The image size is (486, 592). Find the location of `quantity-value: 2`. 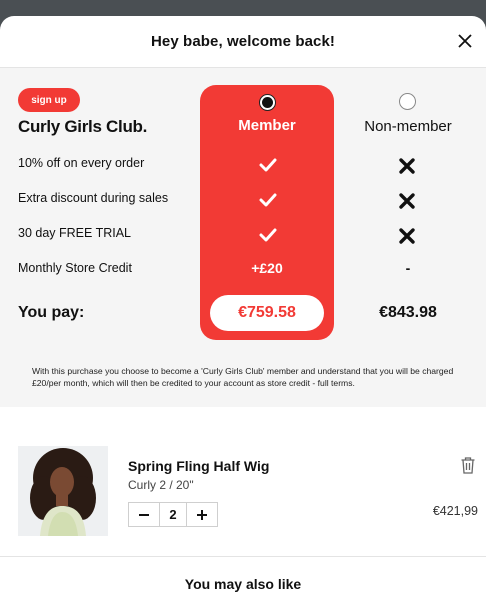

quantity-value: 2 is located at coordinates (173, 514).